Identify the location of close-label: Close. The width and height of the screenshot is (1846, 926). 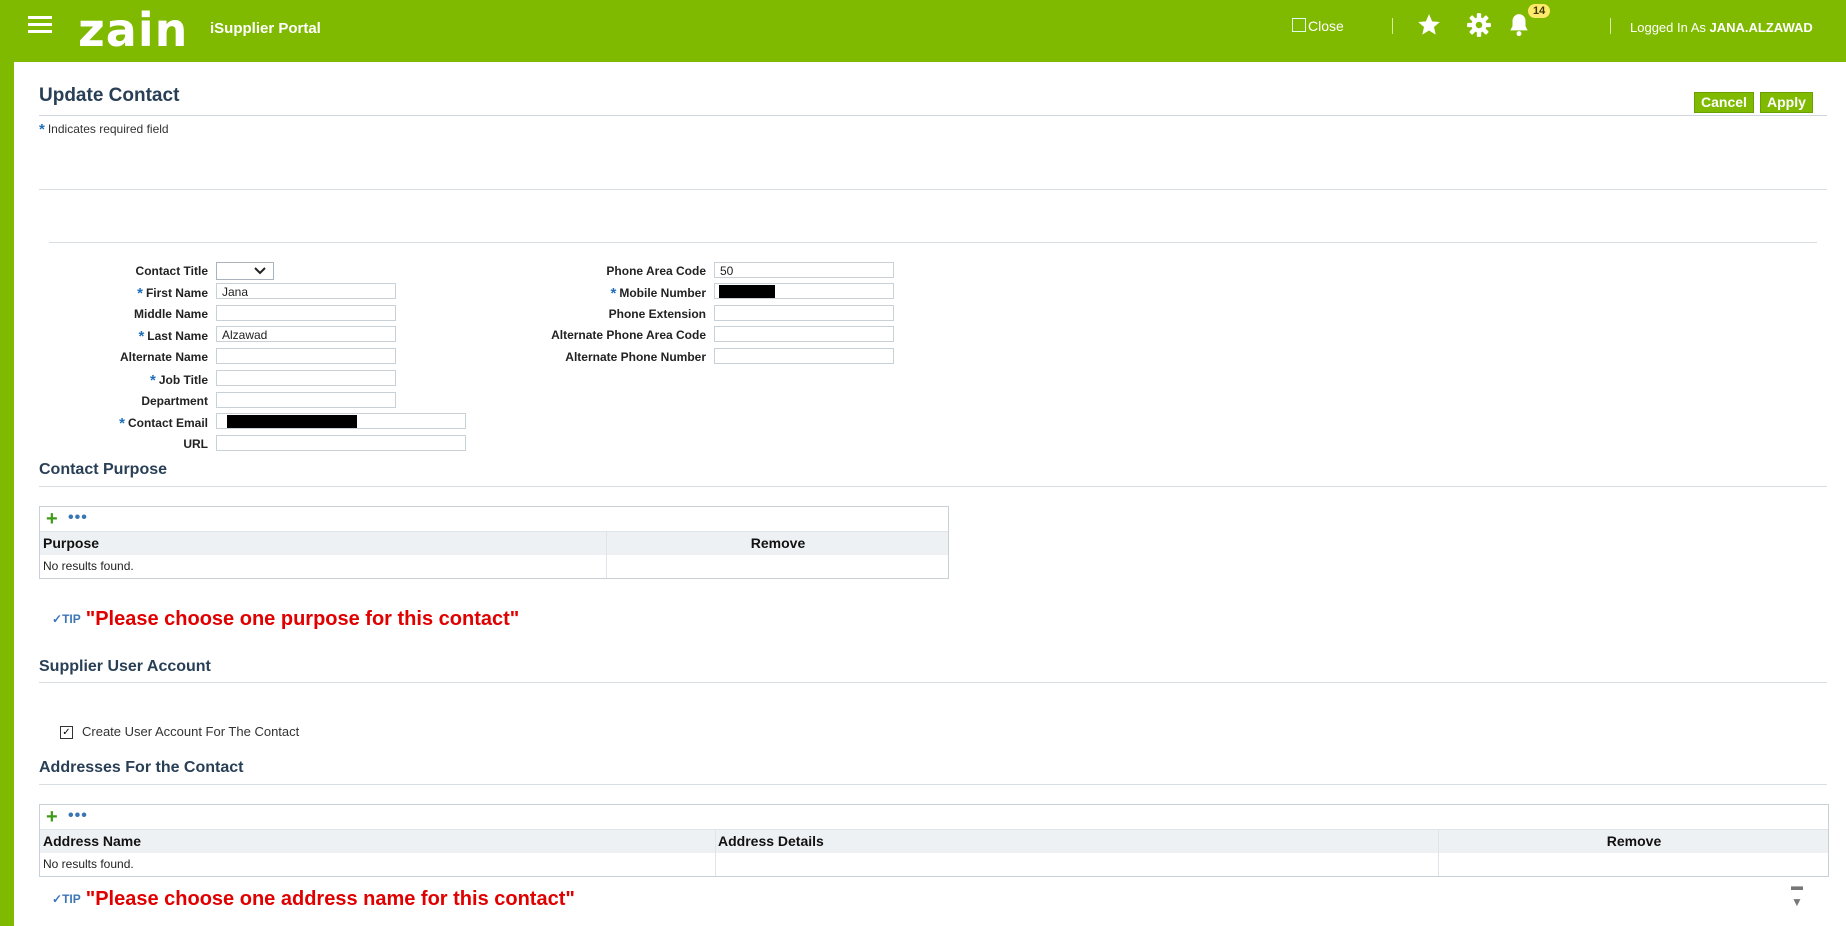
(1326, 26).